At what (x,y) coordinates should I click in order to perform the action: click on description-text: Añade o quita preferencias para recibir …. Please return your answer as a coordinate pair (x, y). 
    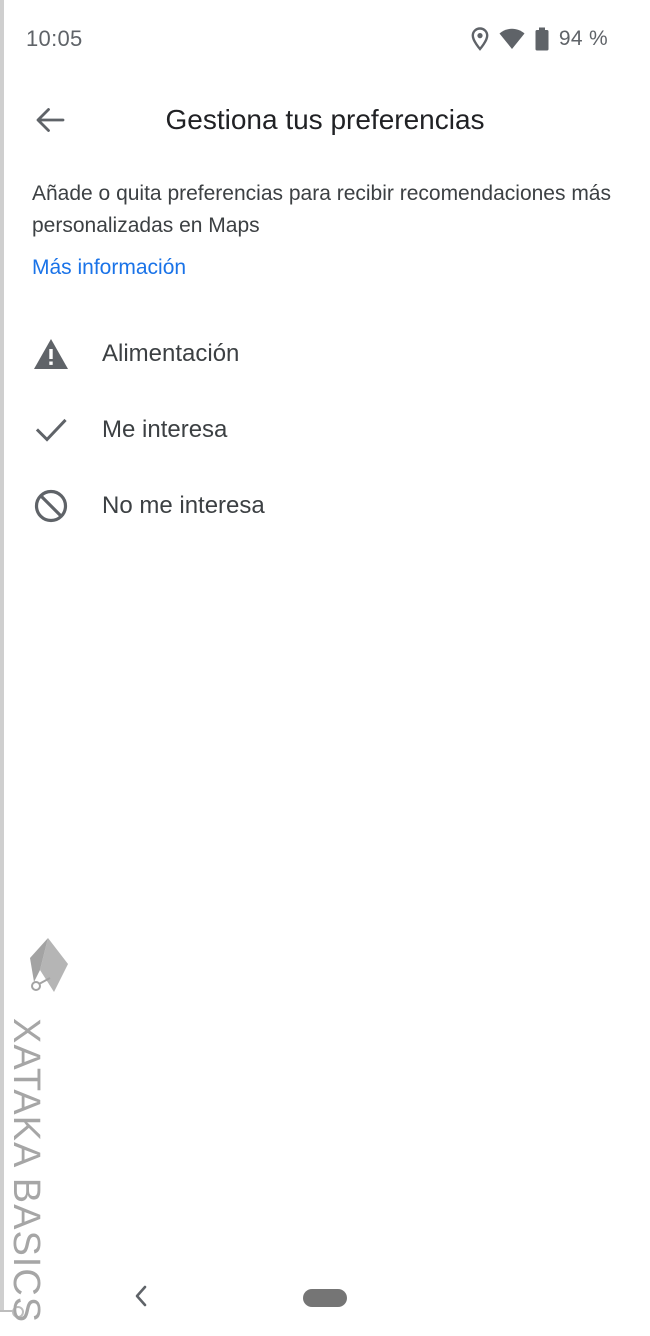
    Looking at the image, I should click on (321, 209).